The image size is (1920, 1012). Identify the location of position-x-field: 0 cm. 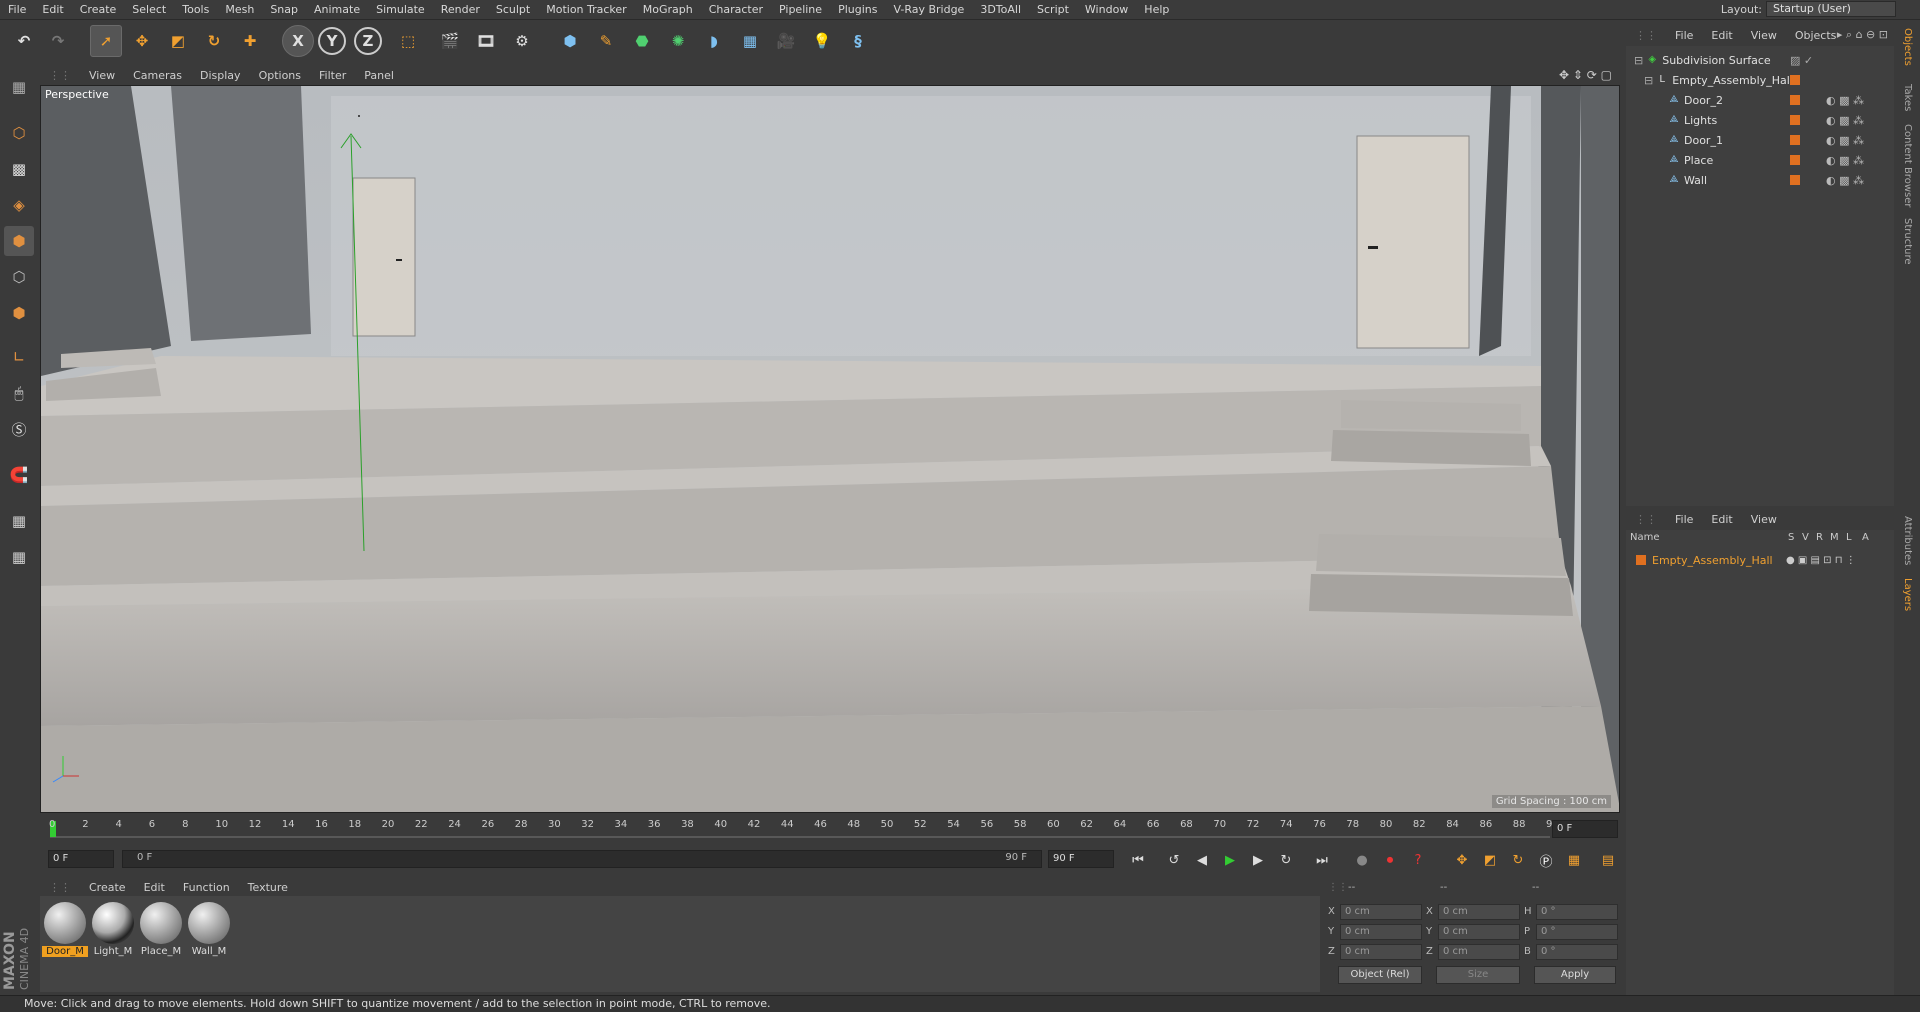
(1381, 912).